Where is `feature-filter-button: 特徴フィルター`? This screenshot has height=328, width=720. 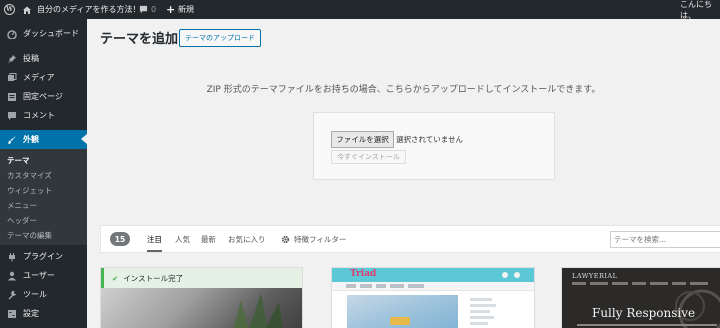 feature-filter-button: 特徴フィルター is located at coordinates (313, 239).